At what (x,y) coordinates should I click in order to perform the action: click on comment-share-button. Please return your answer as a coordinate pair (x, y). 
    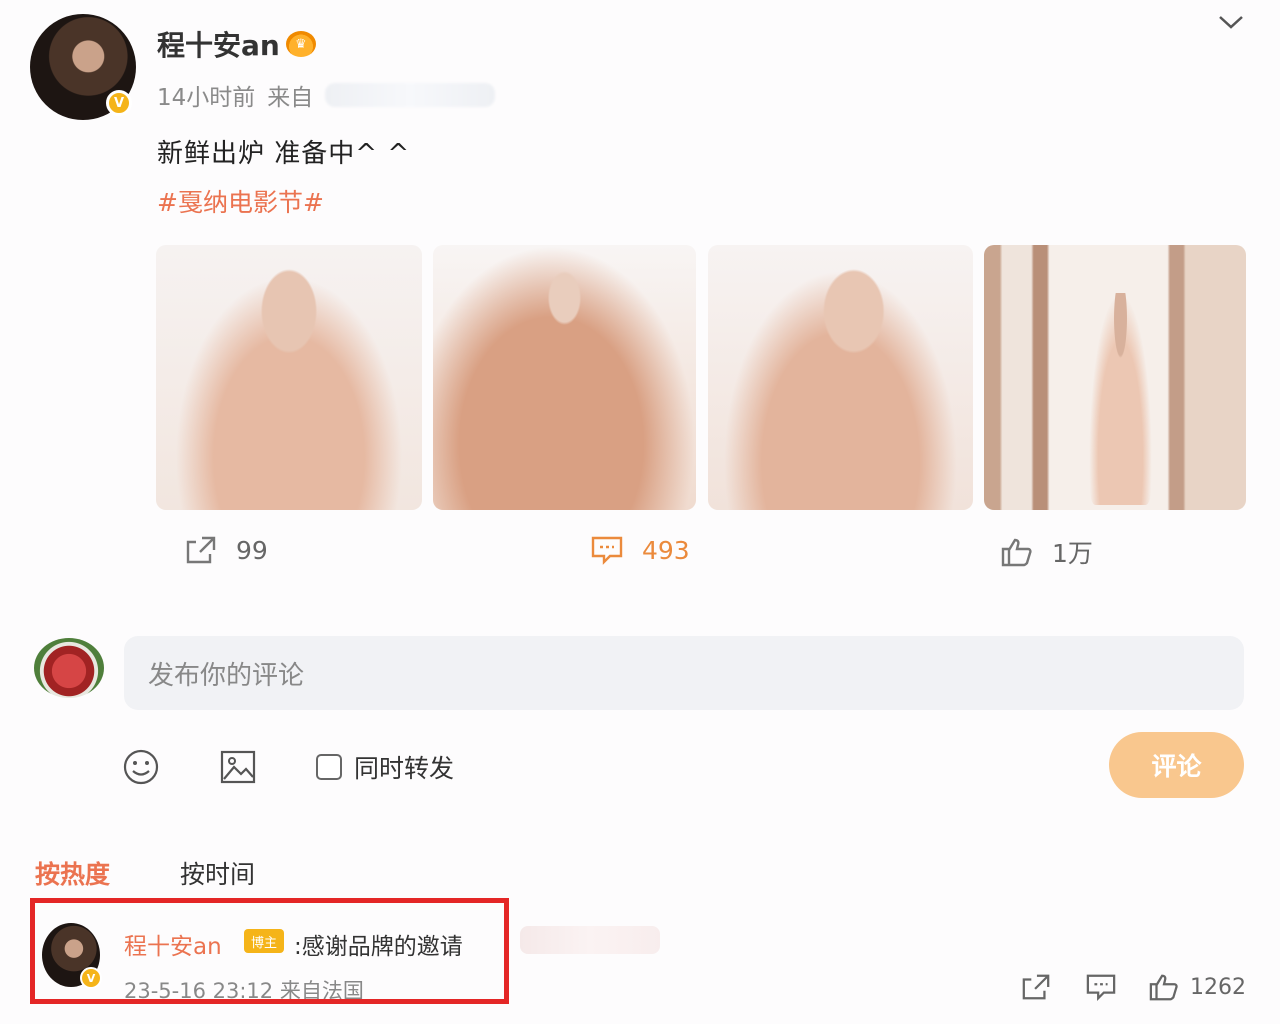
    Looking at the image, I should click on (1036, 987).